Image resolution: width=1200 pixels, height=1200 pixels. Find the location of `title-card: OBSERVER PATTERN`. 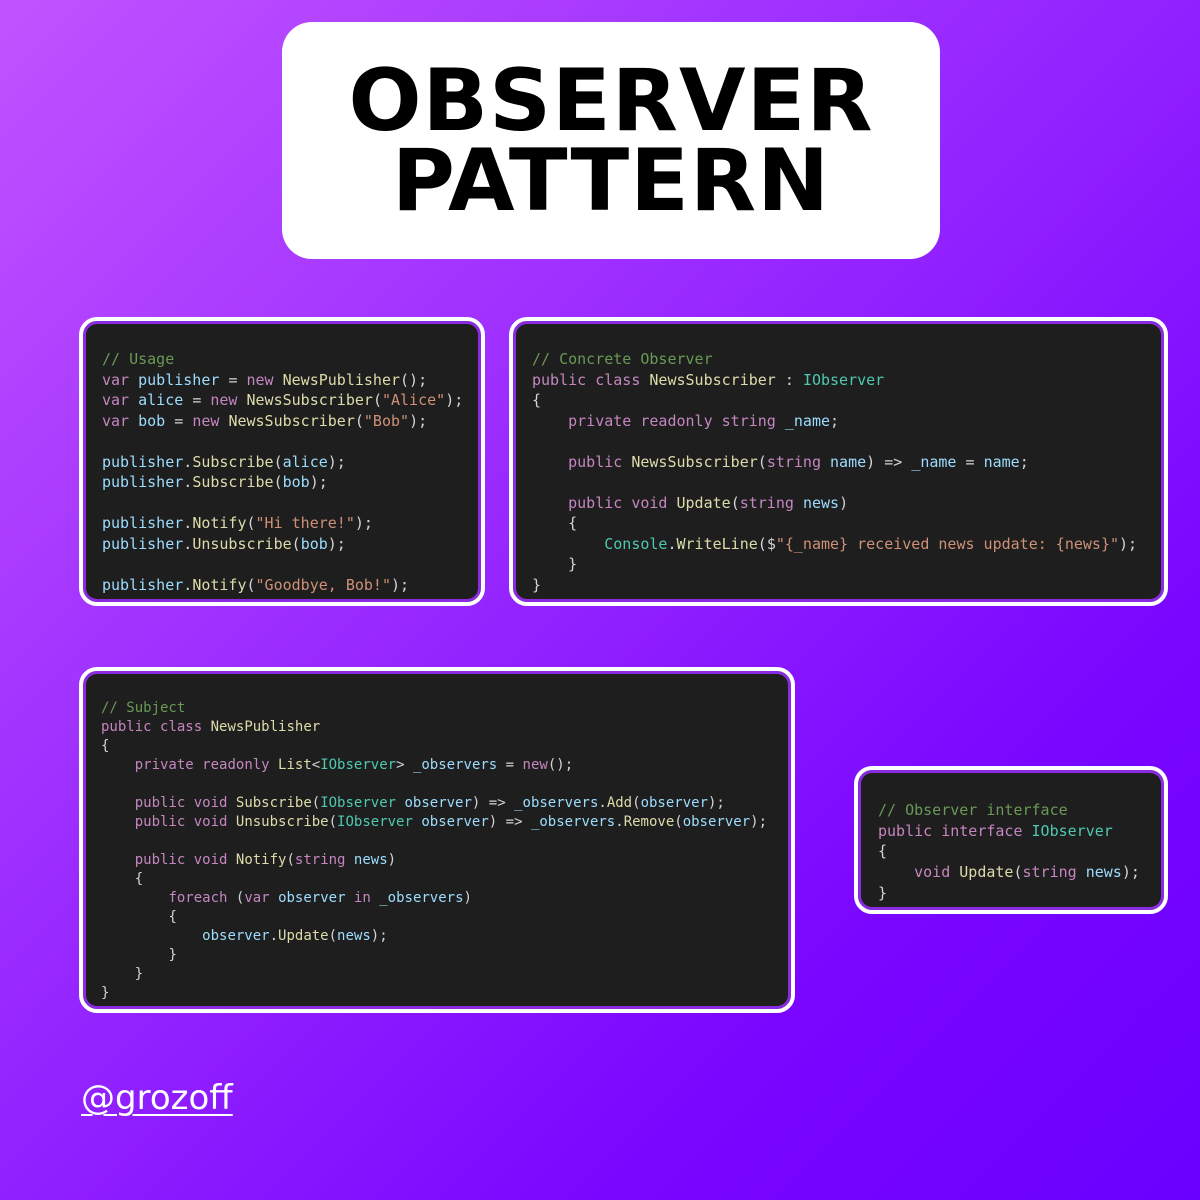

title-card: OBSERVER PATTERN is located at coordinates (611, 140).